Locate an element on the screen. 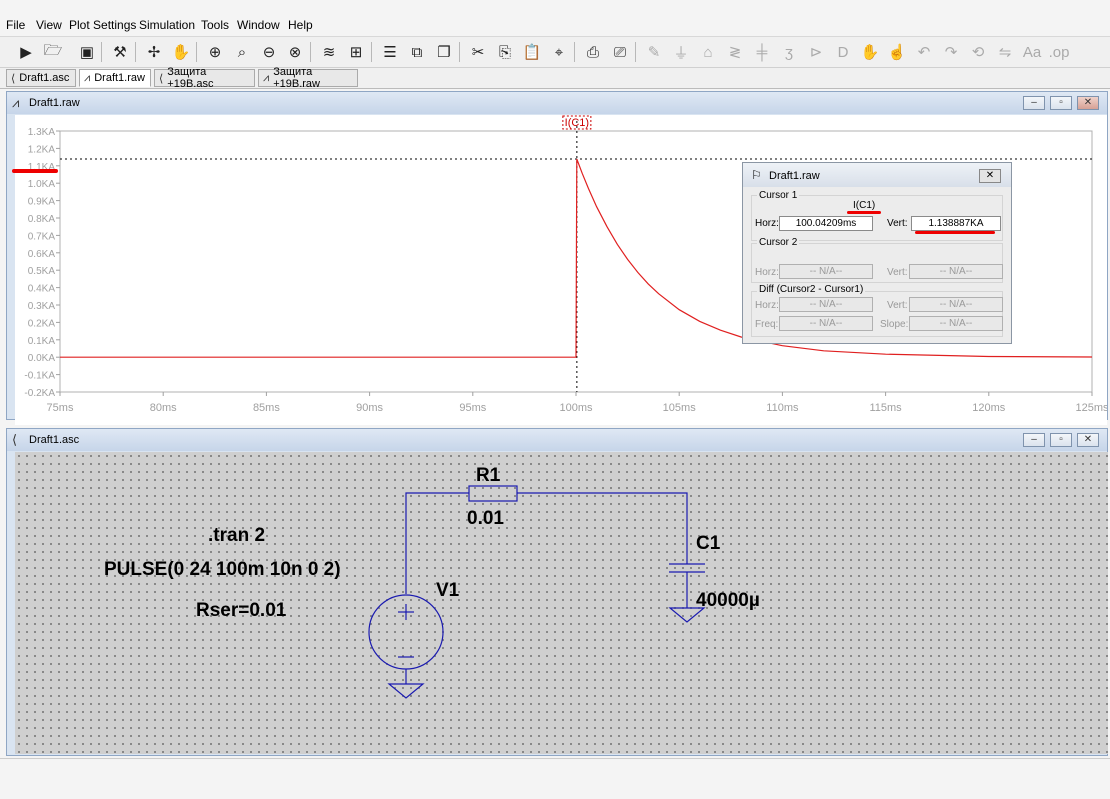  cut-icon: ✂ is located at coordinates (478, 52).